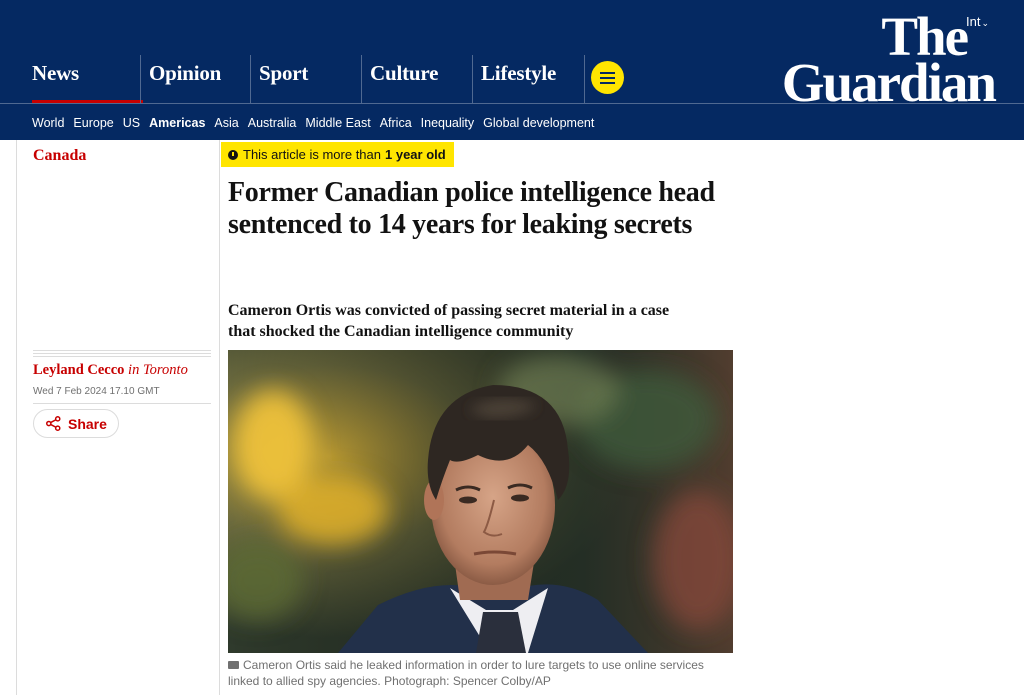 This screenshot has width=1024, height=695. What do you see at coordinates (337, 124) in the screenshot?
I see `subnav-middle-east: Middle East` at bounding box center [337, 124].